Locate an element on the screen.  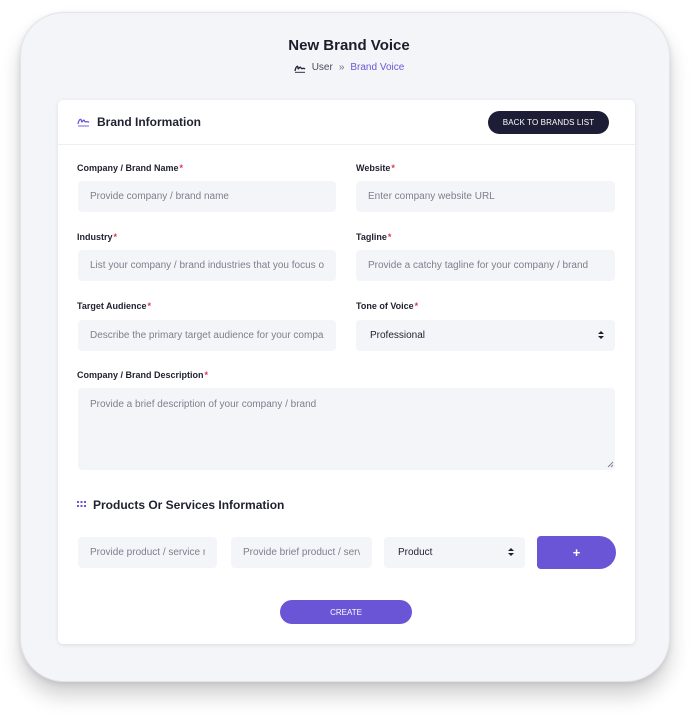
website-label: Website* is located at coordinates (375, 168).